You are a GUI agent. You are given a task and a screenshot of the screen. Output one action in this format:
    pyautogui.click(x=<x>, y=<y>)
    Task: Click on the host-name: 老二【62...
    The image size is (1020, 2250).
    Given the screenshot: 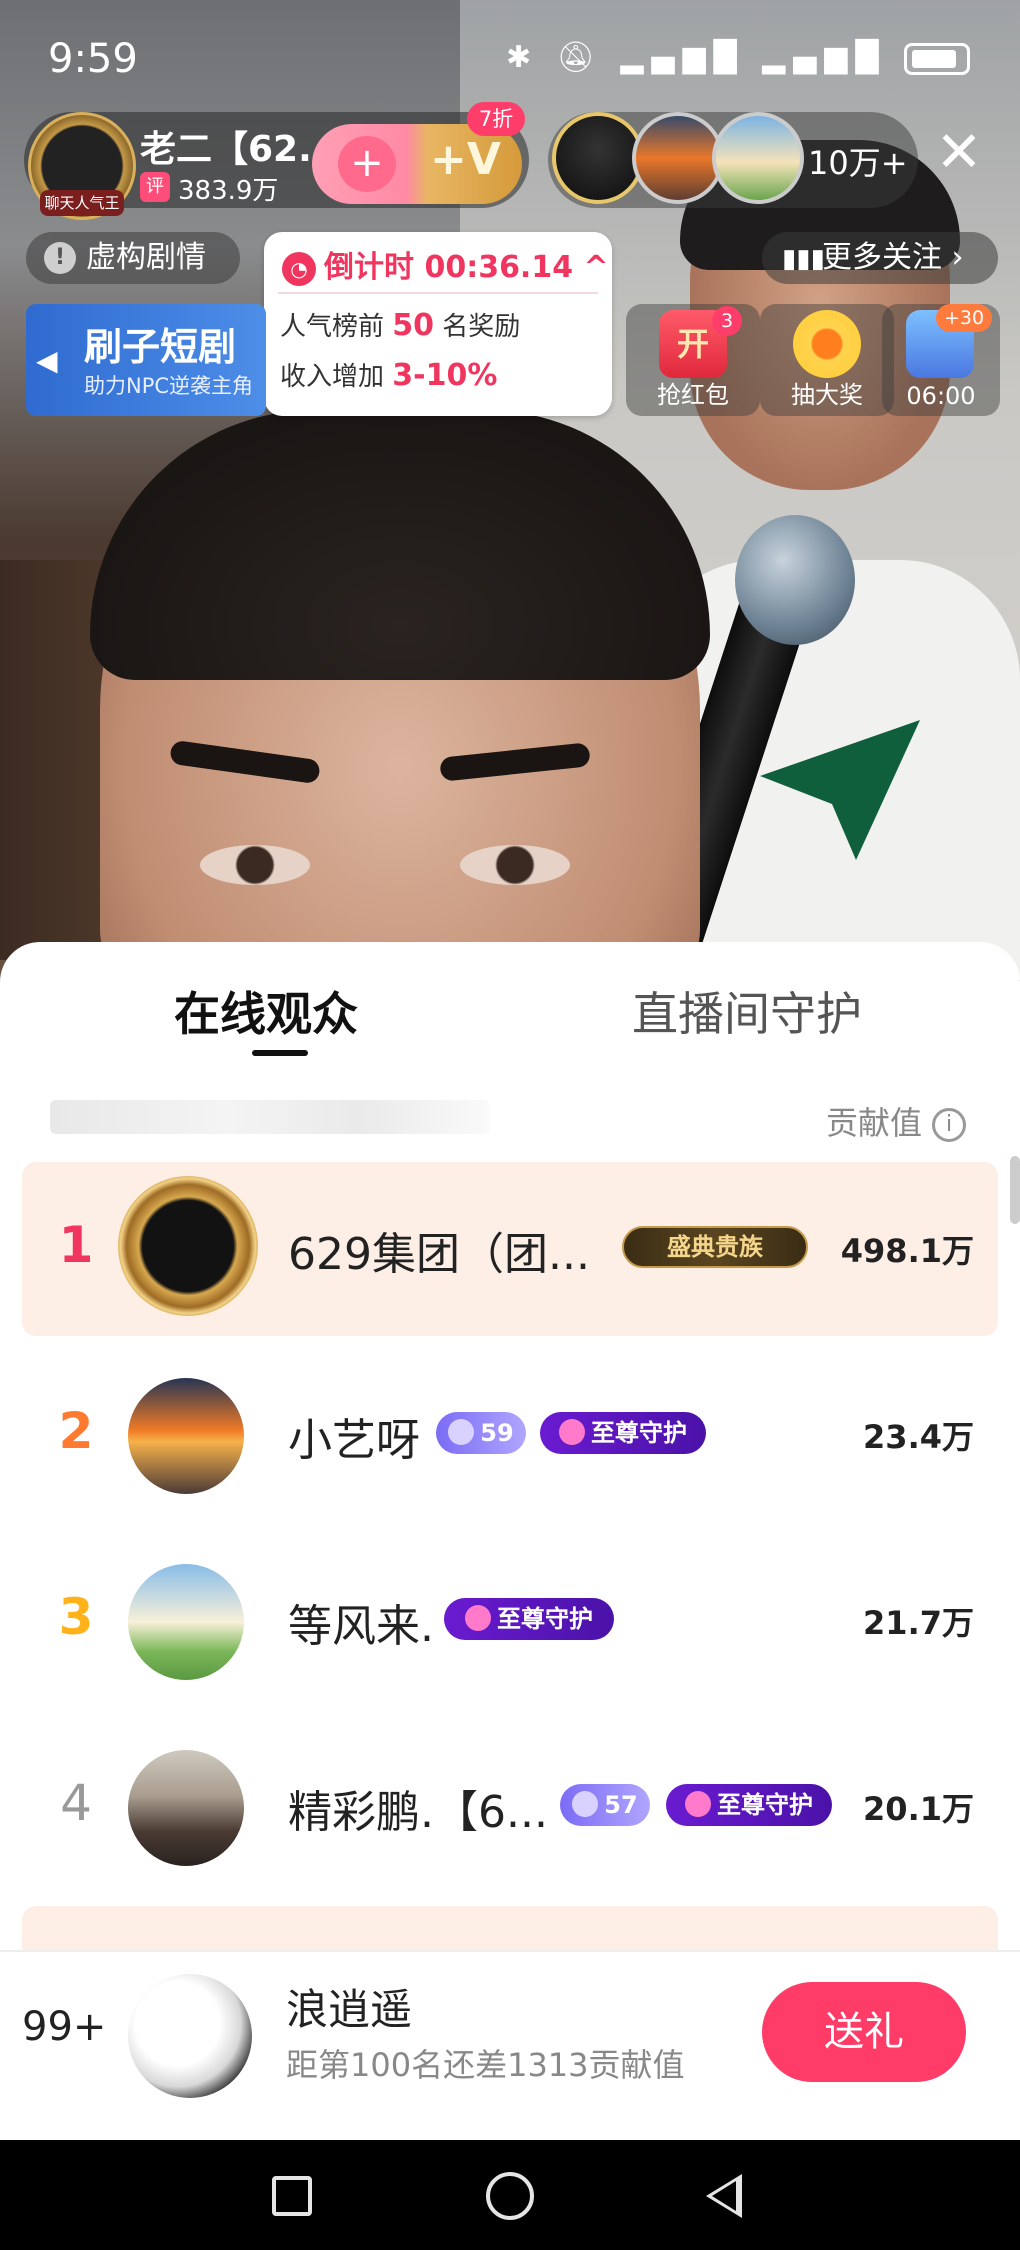 What is the action you would take?
    pyautogui.click(x=239, y=146)
    